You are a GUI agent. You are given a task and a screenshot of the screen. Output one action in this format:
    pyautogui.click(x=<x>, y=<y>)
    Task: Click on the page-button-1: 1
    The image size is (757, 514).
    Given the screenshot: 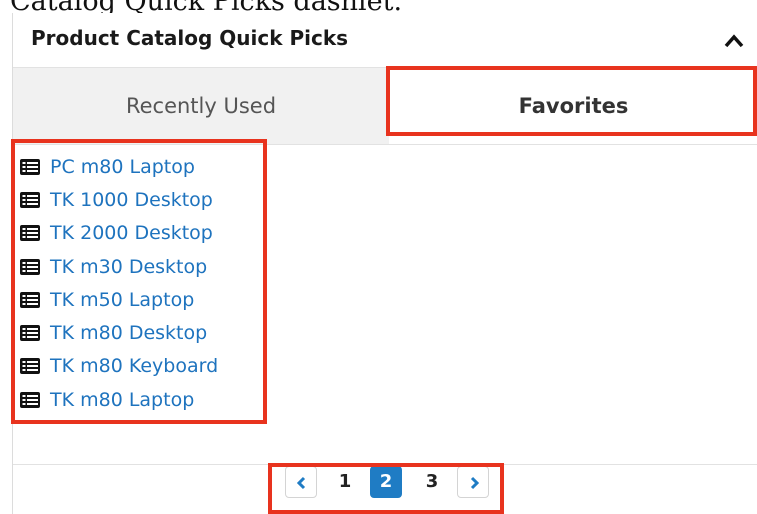 What is the action you would take?
    pyautogui.click(x=345, y=482)
    